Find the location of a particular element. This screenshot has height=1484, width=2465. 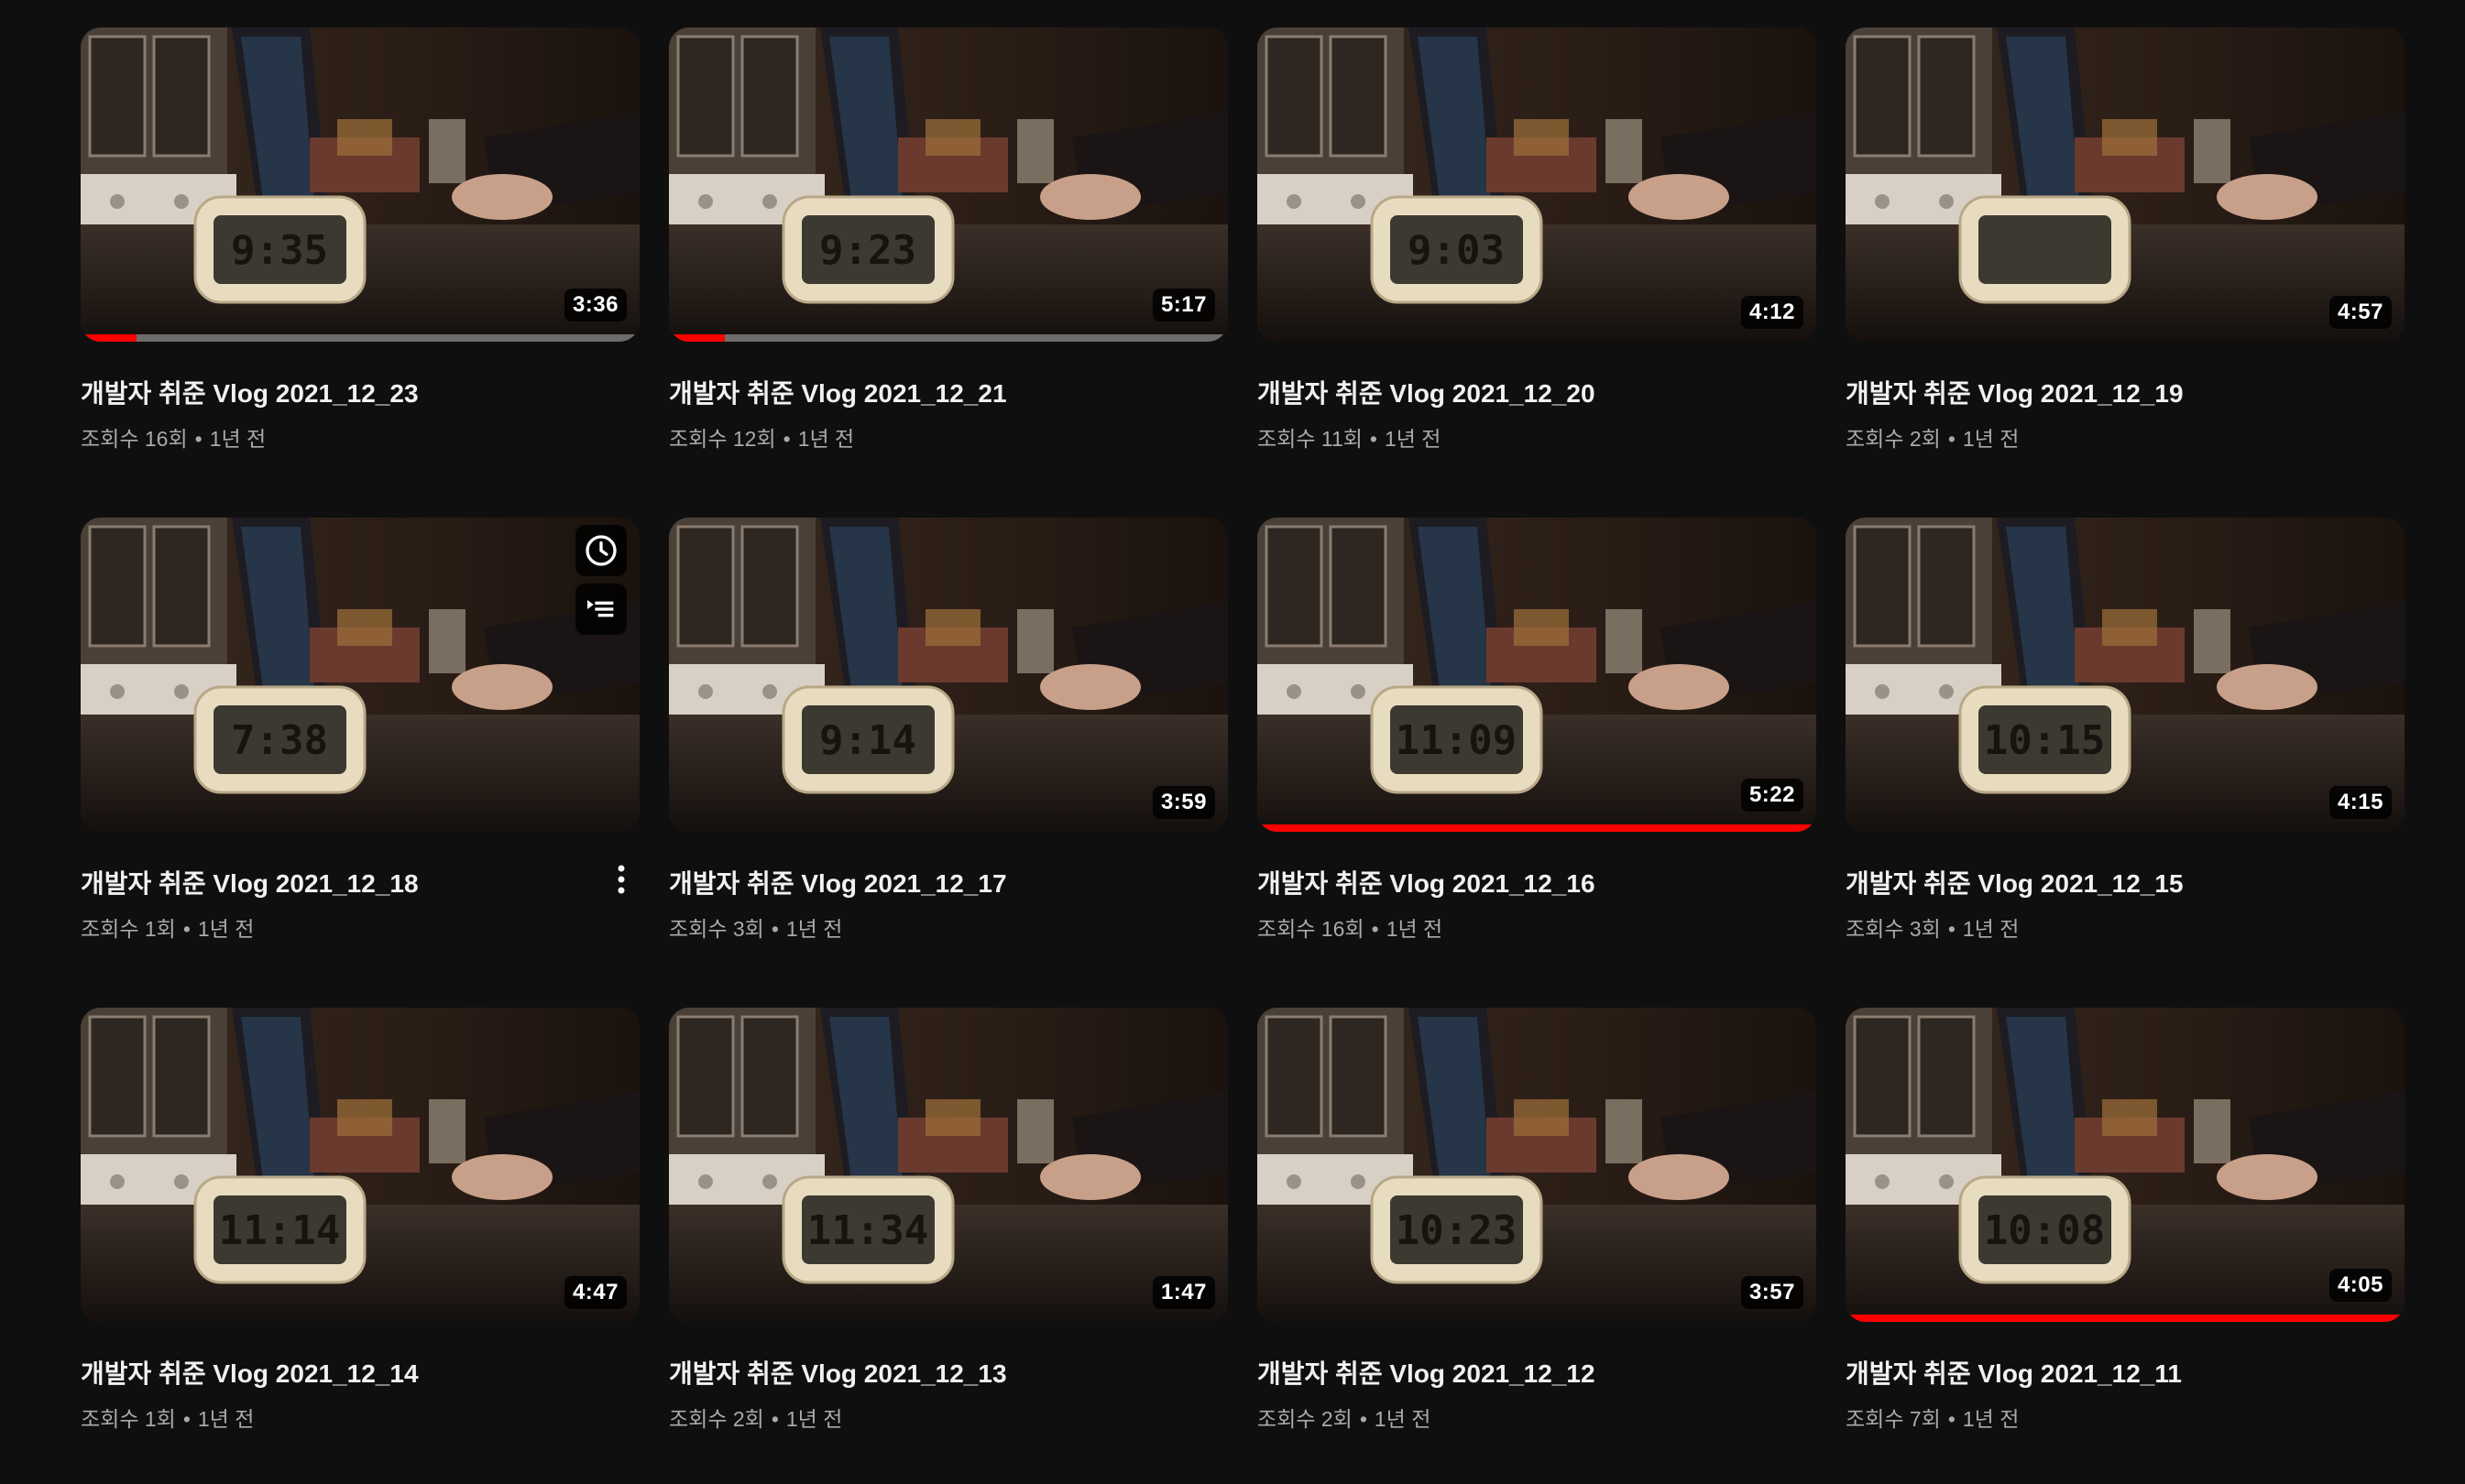

duration-badge: 3:57 is located at coordinates (1771, 1292).